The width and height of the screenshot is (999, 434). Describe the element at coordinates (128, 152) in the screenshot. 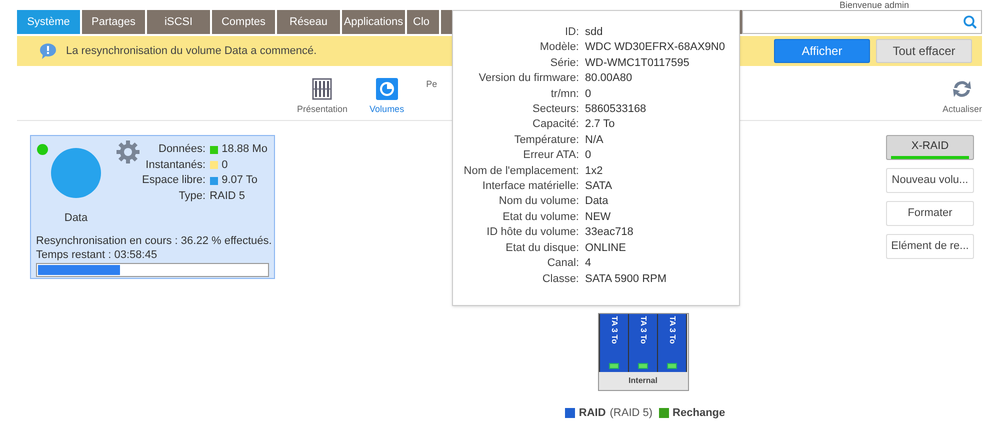

I see `gear-icon` at that location.